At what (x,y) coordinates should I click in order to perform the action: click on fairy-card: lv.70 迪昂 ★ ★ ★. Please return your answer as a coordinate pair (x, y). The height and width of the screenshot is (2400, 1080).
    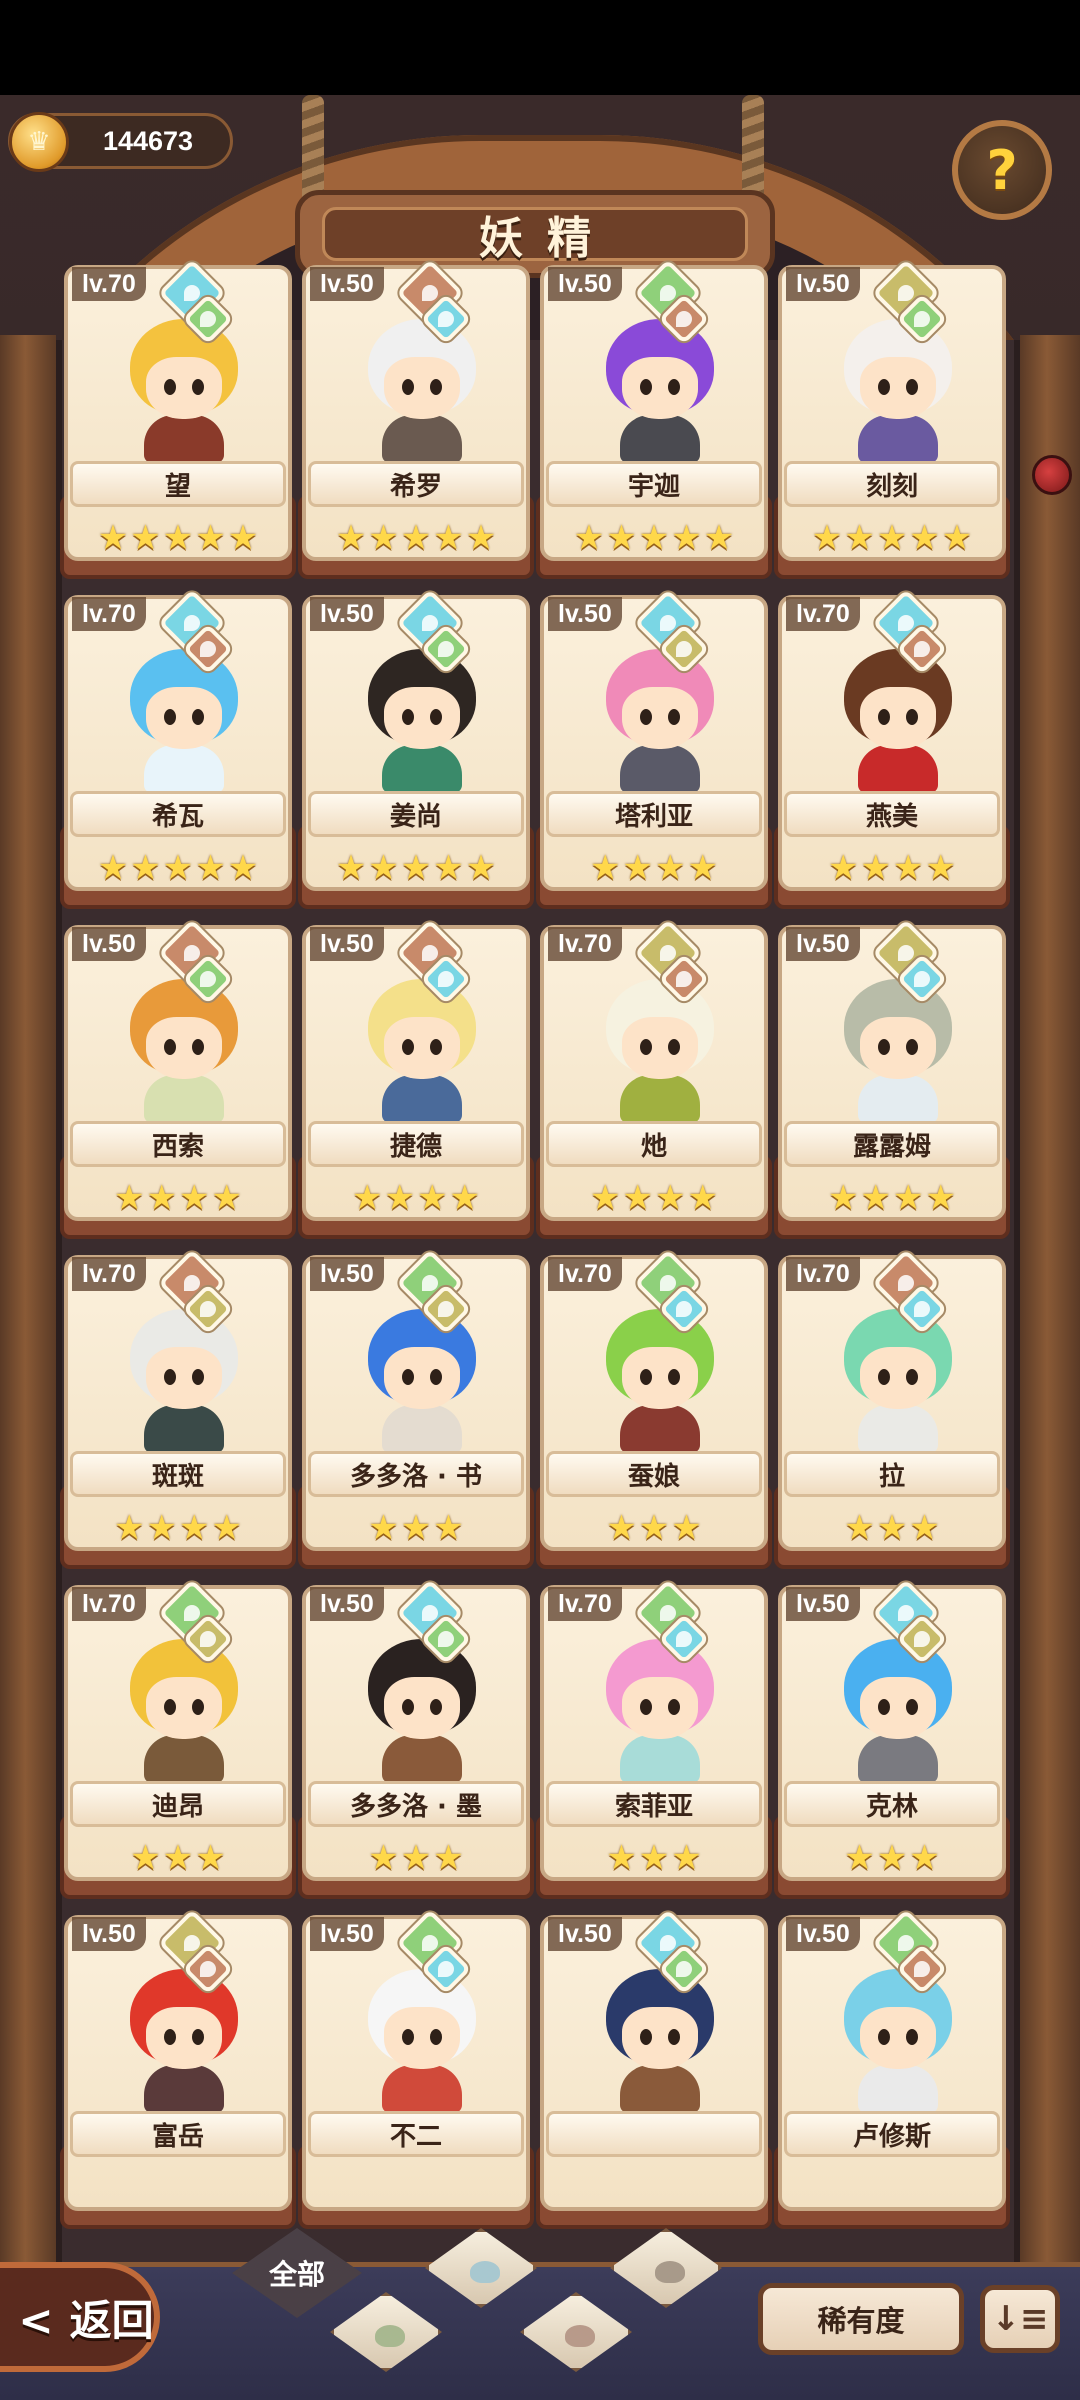
    Looking at the image, I should click on (178, 1739).